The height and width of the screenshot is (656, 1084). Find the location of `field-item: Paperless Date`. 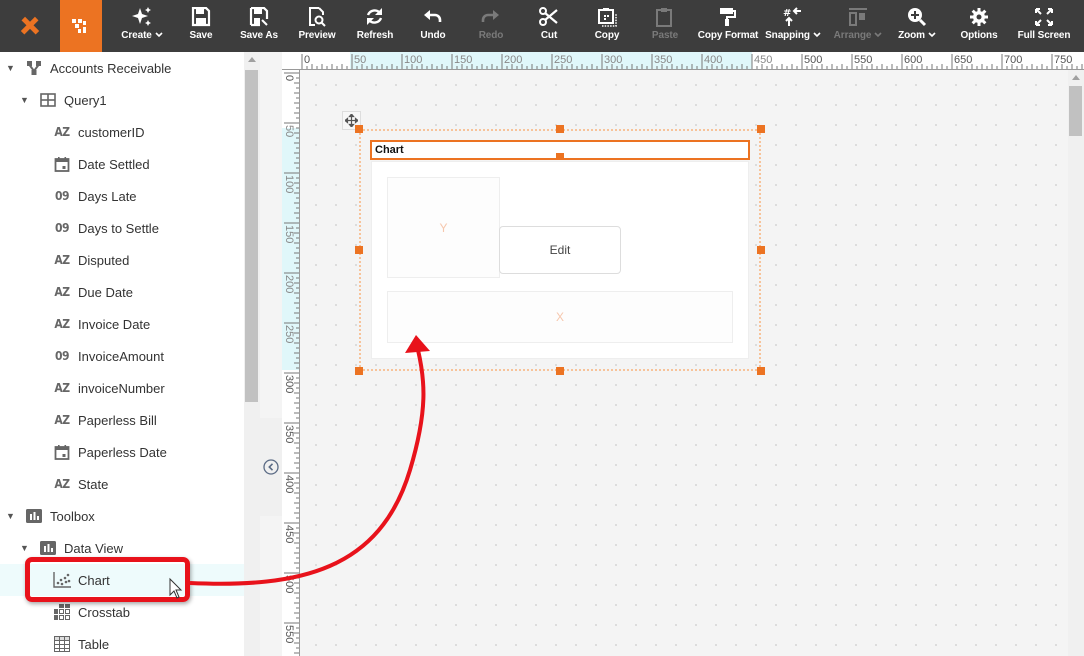

field-item: Paperless Date is located at coordinates (122, 452).